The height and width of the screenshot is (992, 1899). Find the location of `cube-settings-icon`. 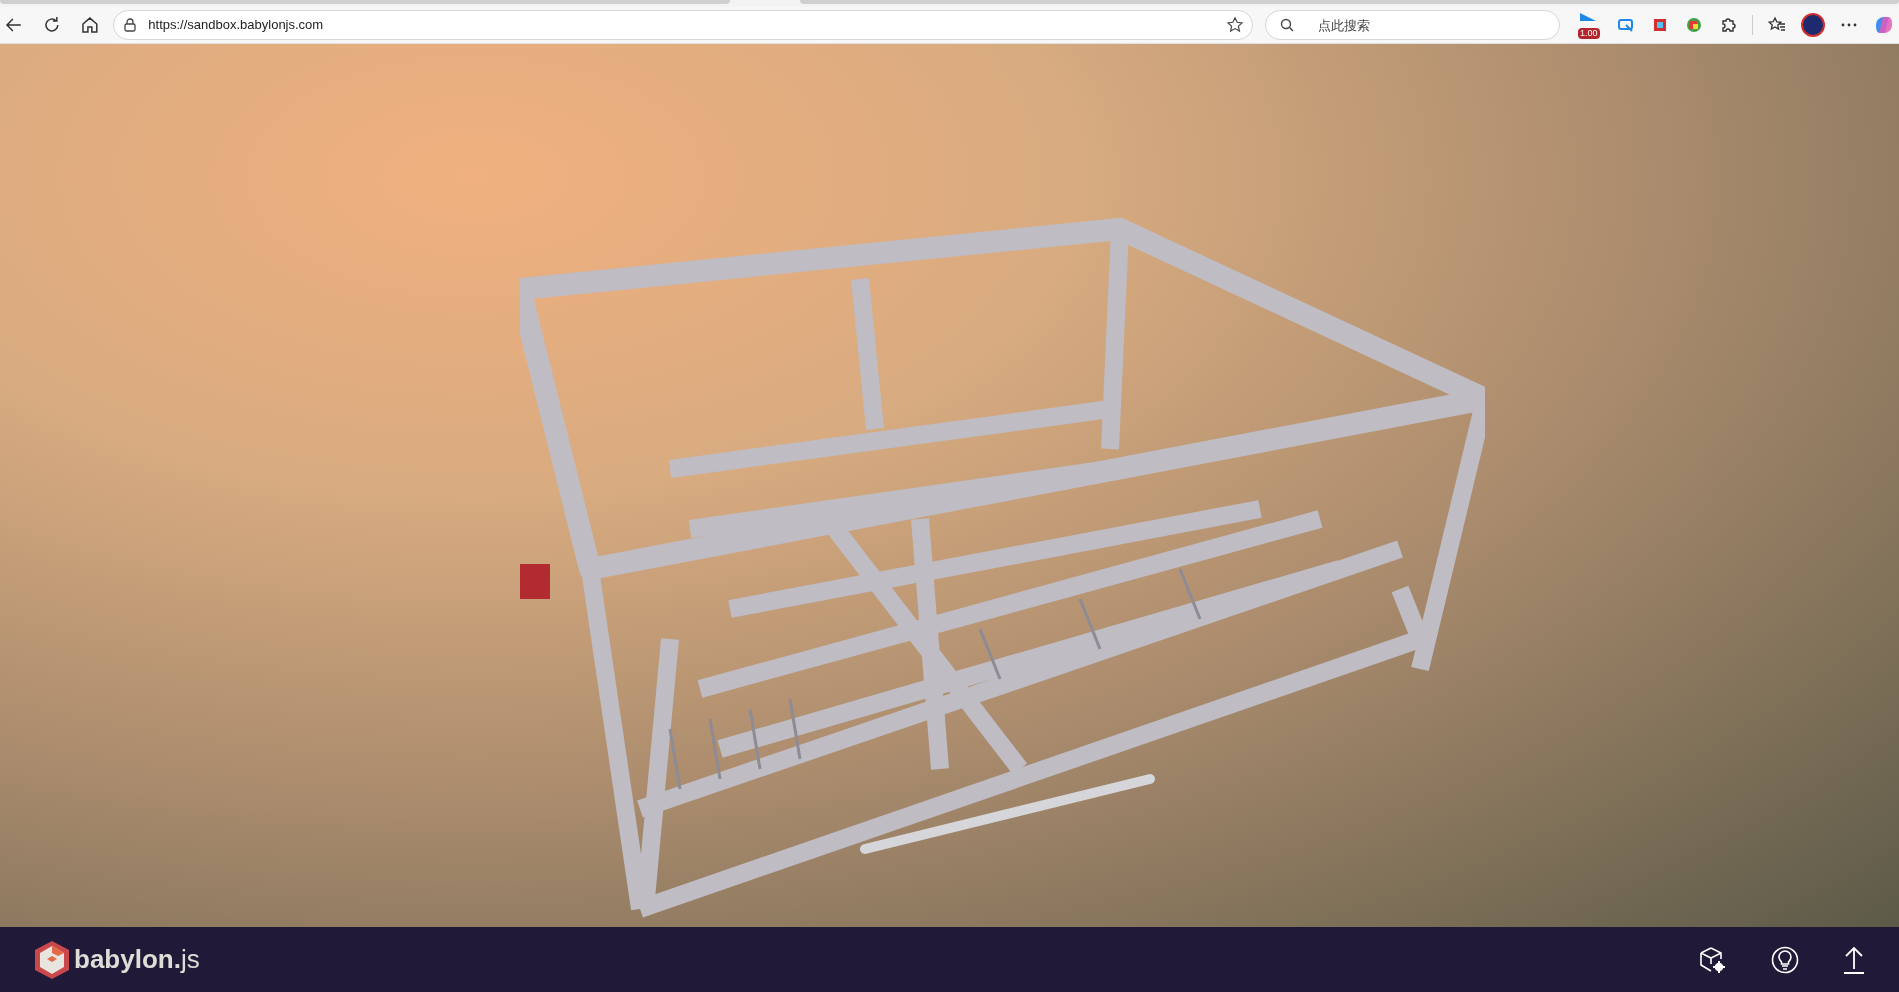

cube-settings-icon is located at coordinates (1712, 959).